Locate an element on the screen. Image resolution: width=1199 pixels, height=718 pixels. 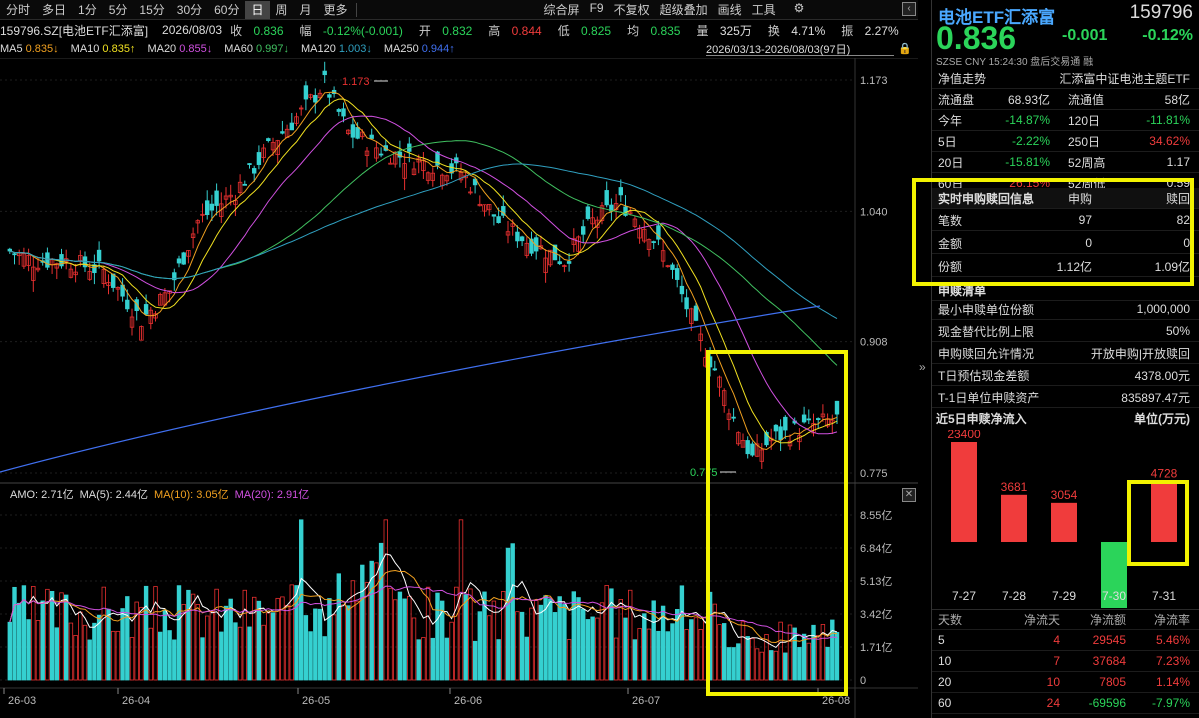
flow-table-cell: 20 is located at coordinates (945, 682).